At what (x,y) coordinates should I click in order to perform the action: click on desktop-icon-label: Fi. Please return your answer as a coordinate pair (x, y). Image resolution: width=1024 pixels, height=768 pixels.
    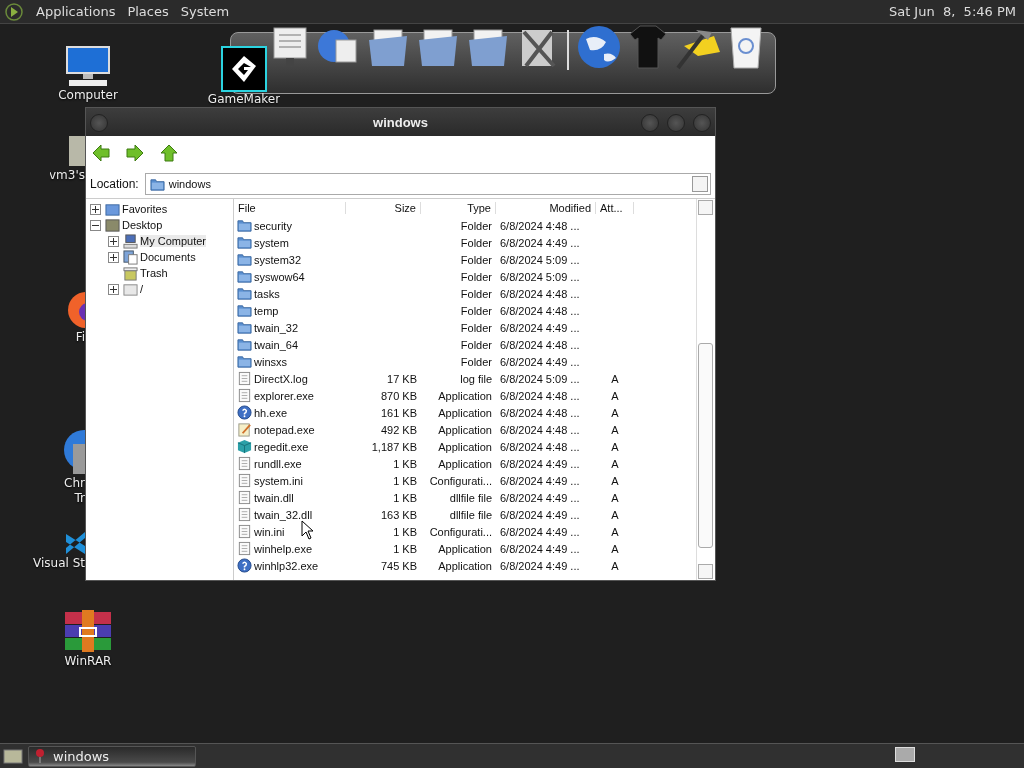
    Looking at the image, I should click on (80, 337).